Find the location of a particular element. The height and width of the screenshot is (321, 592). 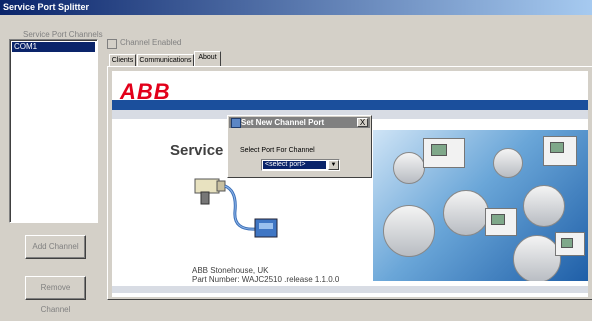

footer-part-number: Part Number: WAJC2510 .release 1.1.0.0 is located at coordinates (266, 279).